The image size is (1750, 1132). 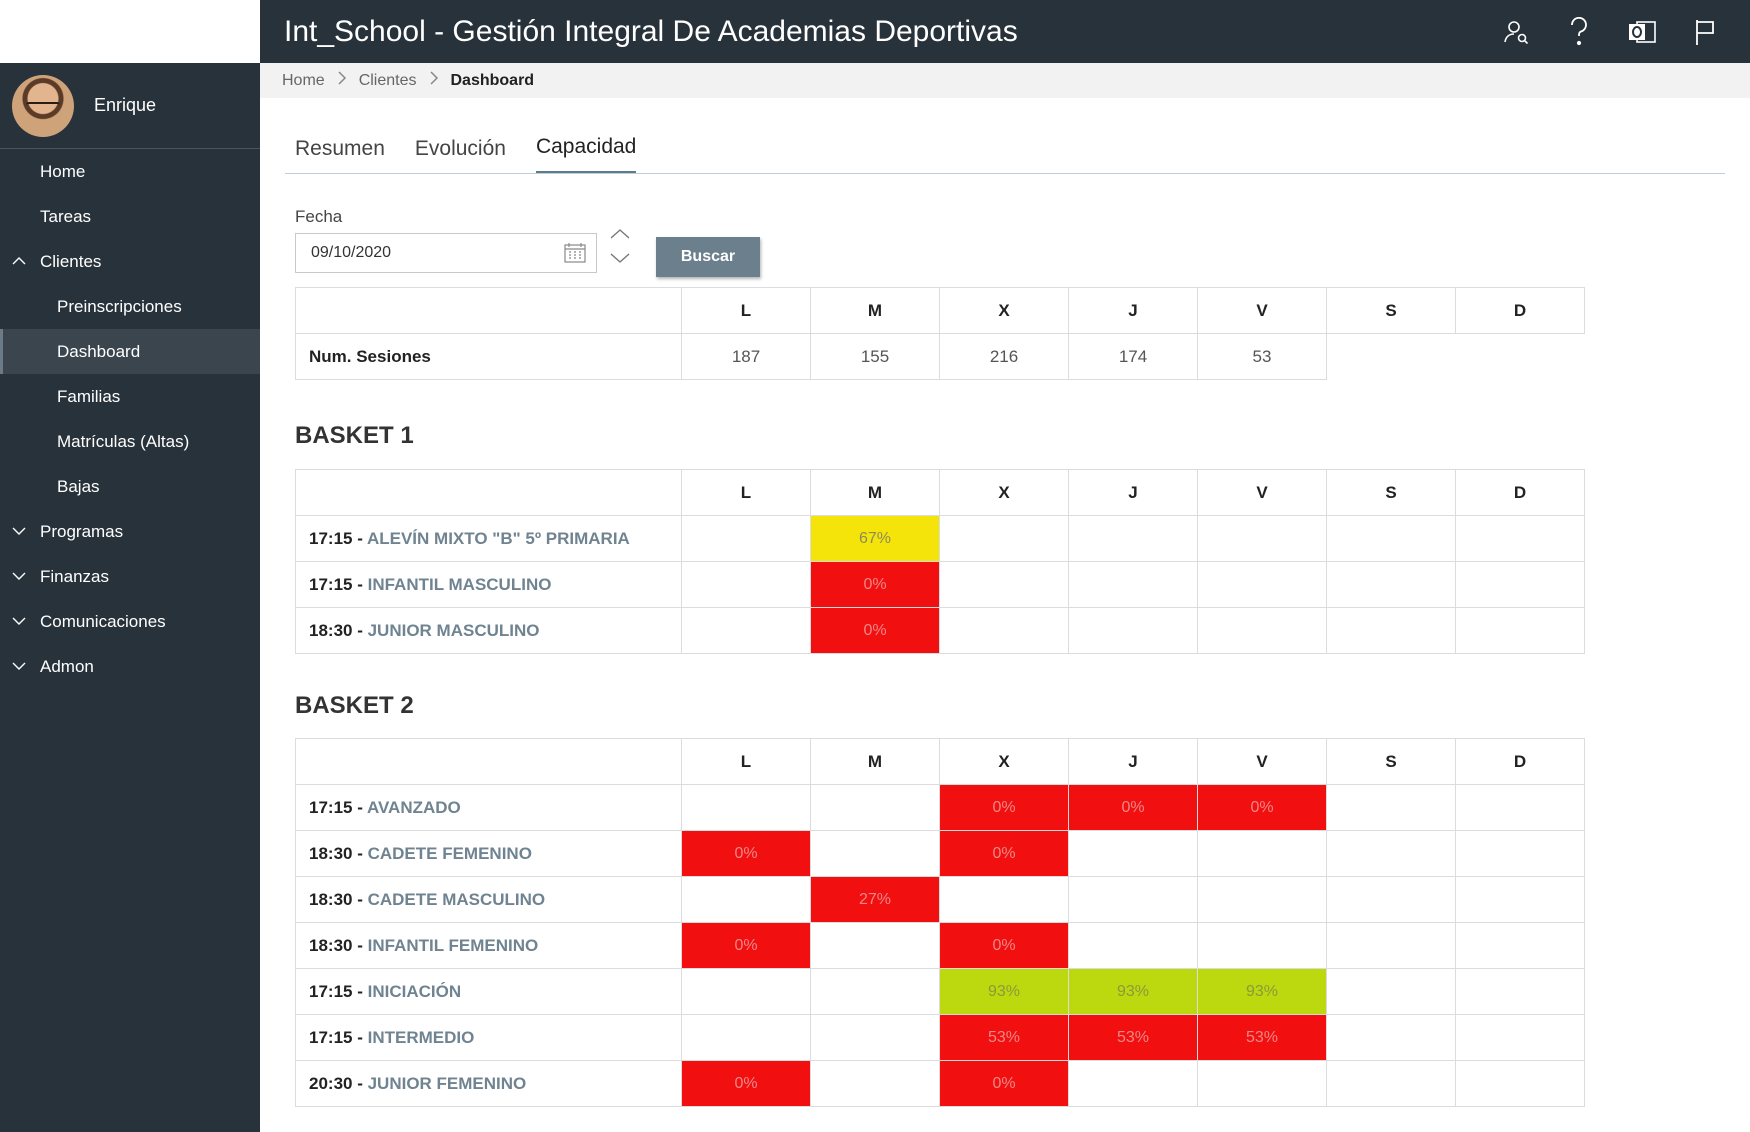 I want to click on session-time: 20:30 -, so click(x=338, y=1083).